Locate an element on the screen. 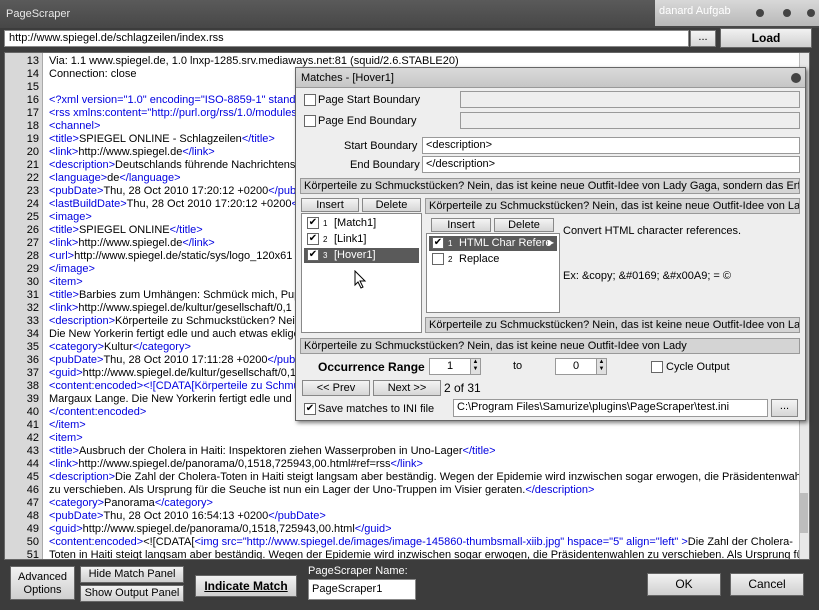 The image size is (819, 610). load-button: Load is located at coordinates (766, 38).